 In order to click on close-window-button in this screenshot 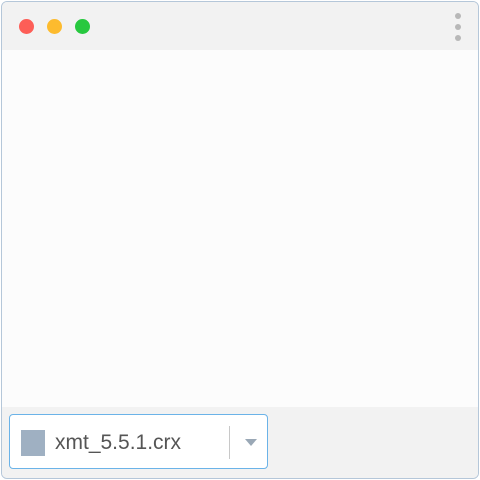, I will do `click(26, 26)`.